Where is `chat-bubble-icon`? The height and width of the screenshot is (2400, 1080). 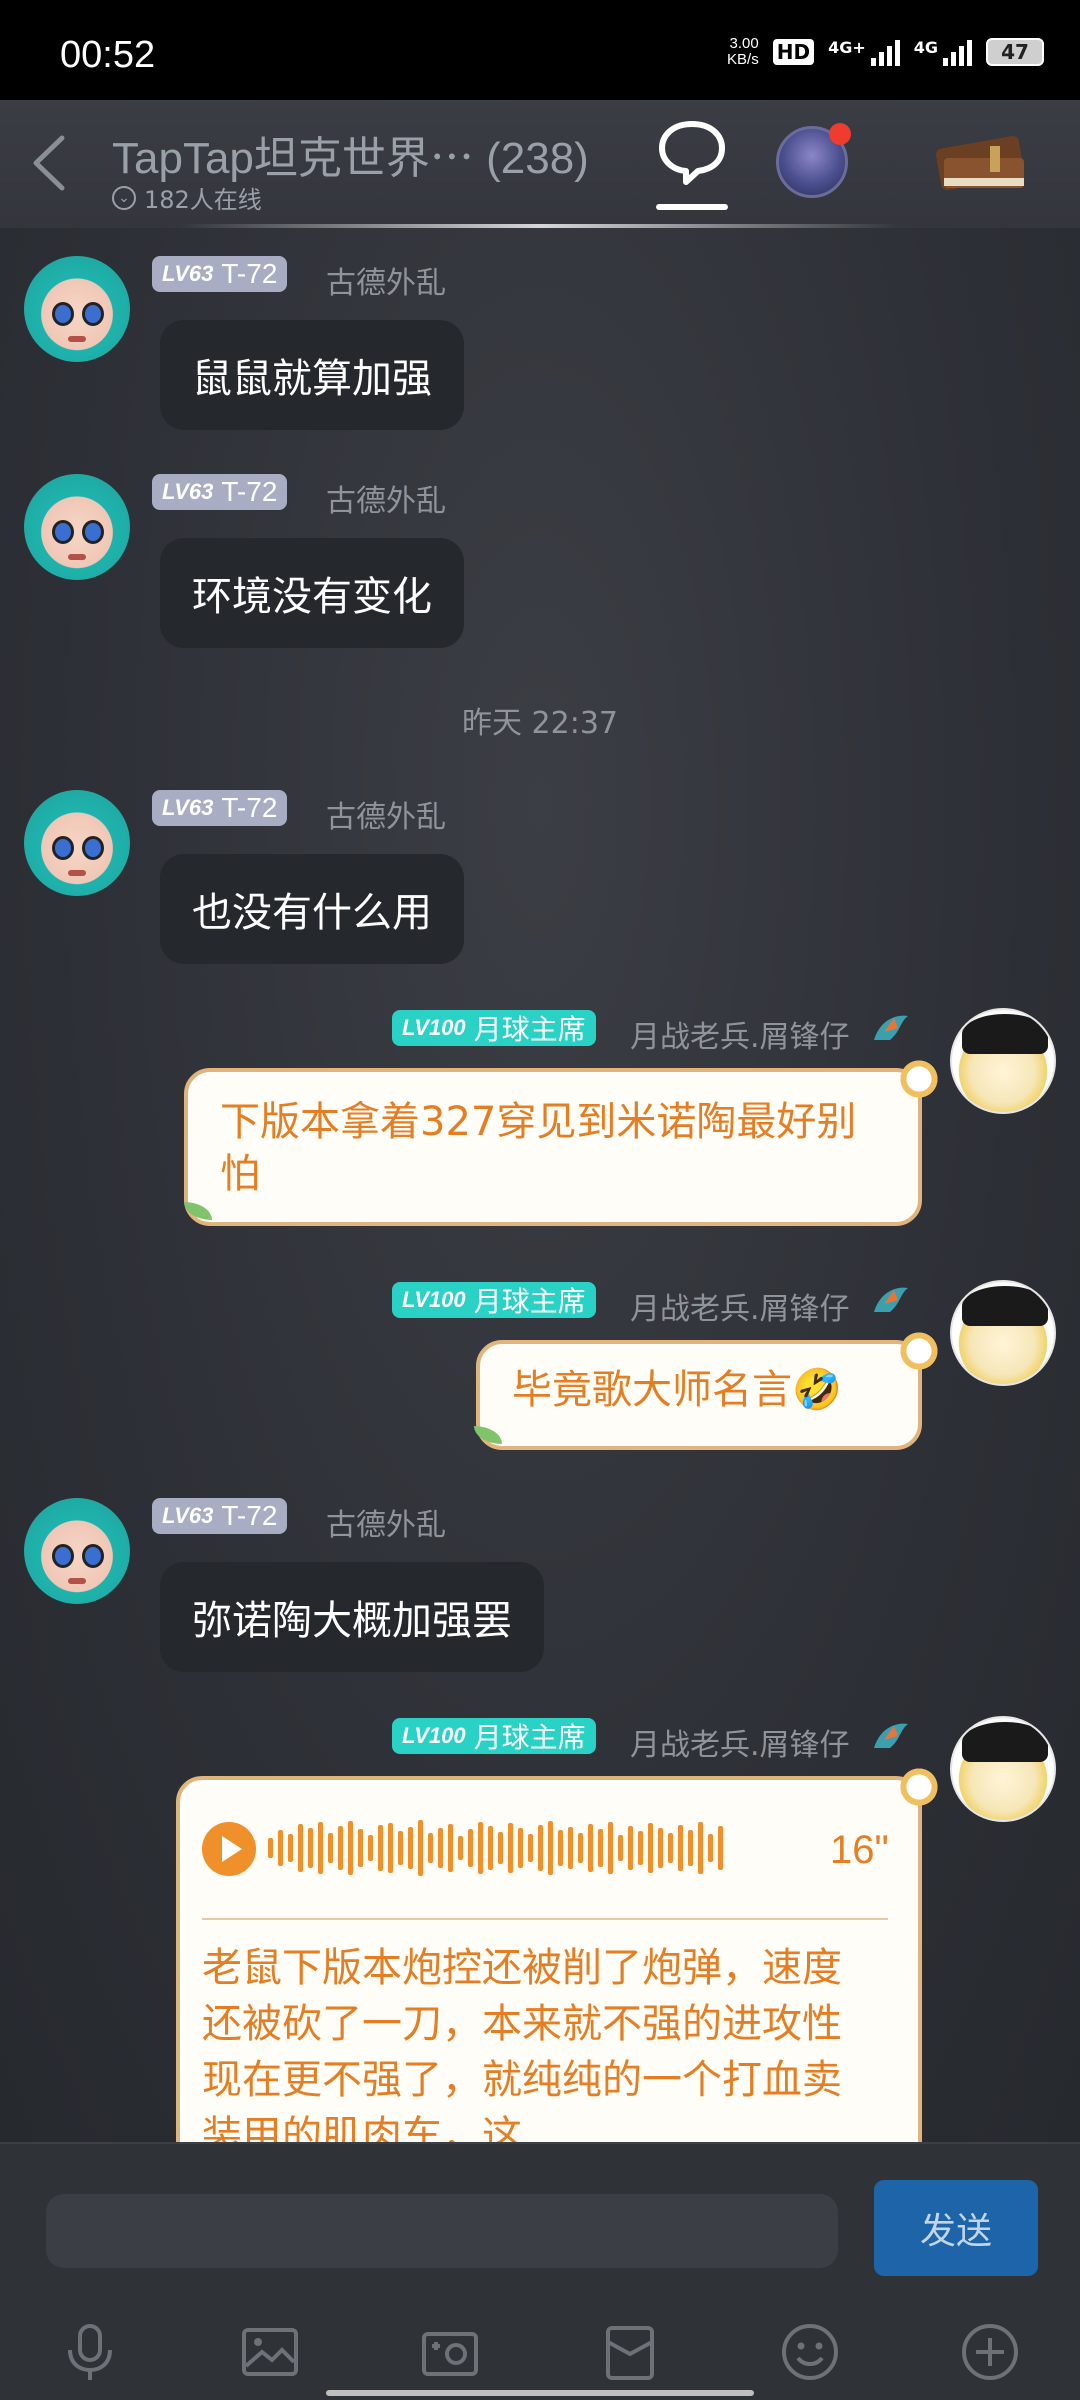 chat-bubble-icon is located at coordinates (692, 153).